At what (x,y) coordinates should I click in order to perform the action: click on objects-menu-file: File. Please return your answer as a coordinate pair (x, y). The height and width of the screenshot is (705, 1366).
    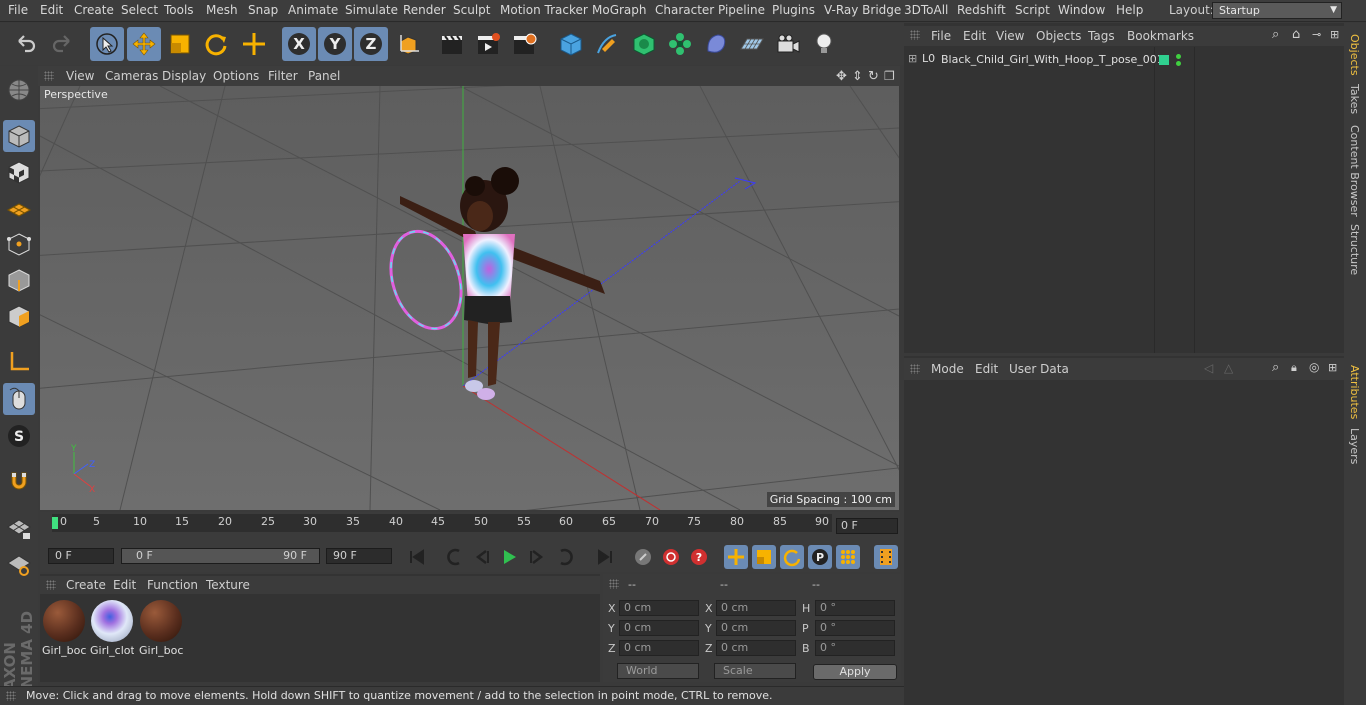
    Looking at the image, I should click on (941, 36).